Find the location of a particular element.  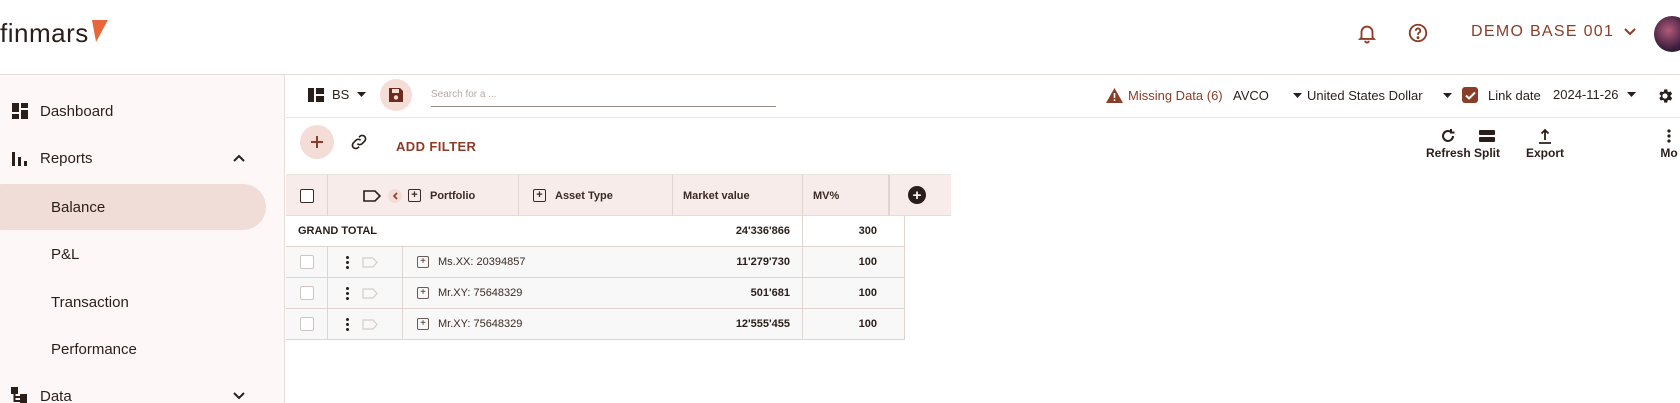

missing-data-label: Missing Data (6) is located at coordinates (1175, 95).